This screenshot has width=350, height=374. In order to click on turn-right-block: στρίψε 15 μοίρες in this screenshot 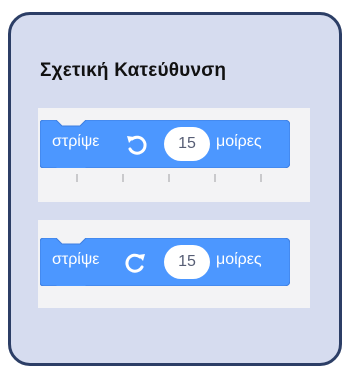, I will do `click(165, 262)`.